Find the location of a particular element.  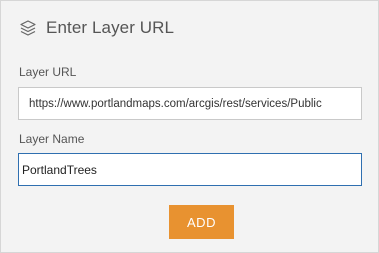

layer-name-label: Layer Name is located at coordinates (52, 139).